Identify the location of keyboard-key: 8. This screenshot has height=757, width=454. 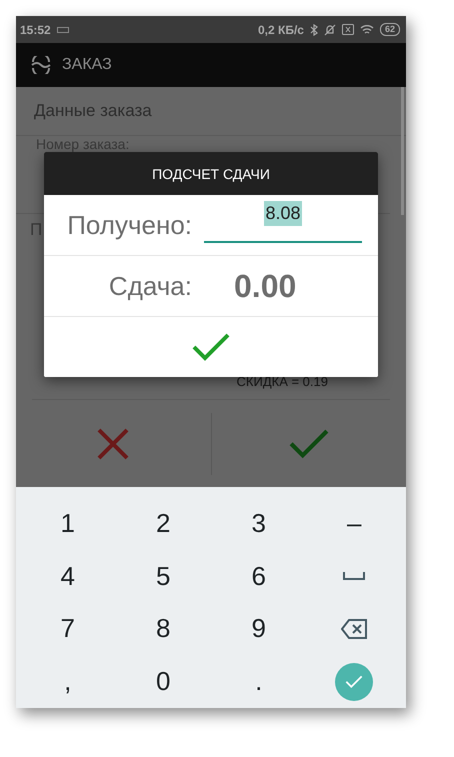
(163, 629).